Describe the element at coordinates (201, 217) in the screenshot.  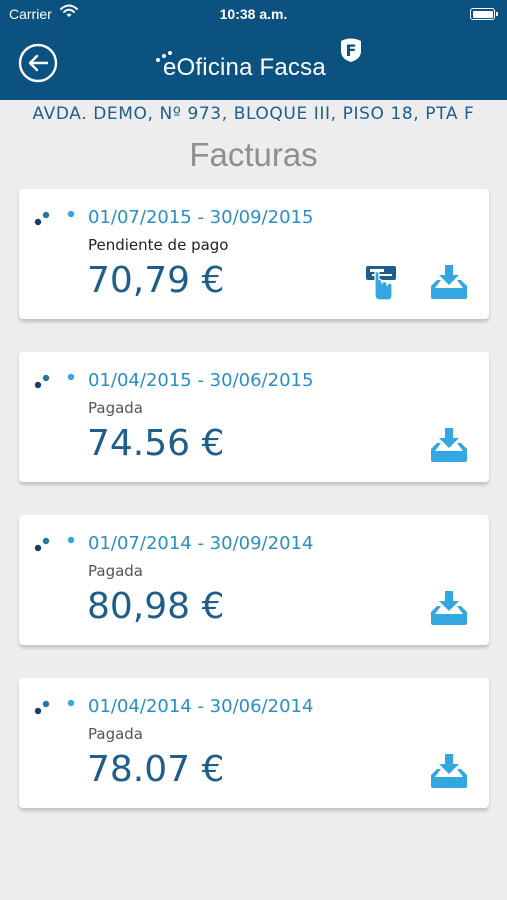
I see `invoice-period: 01/07/2015 - 30/09/2015` at that location.